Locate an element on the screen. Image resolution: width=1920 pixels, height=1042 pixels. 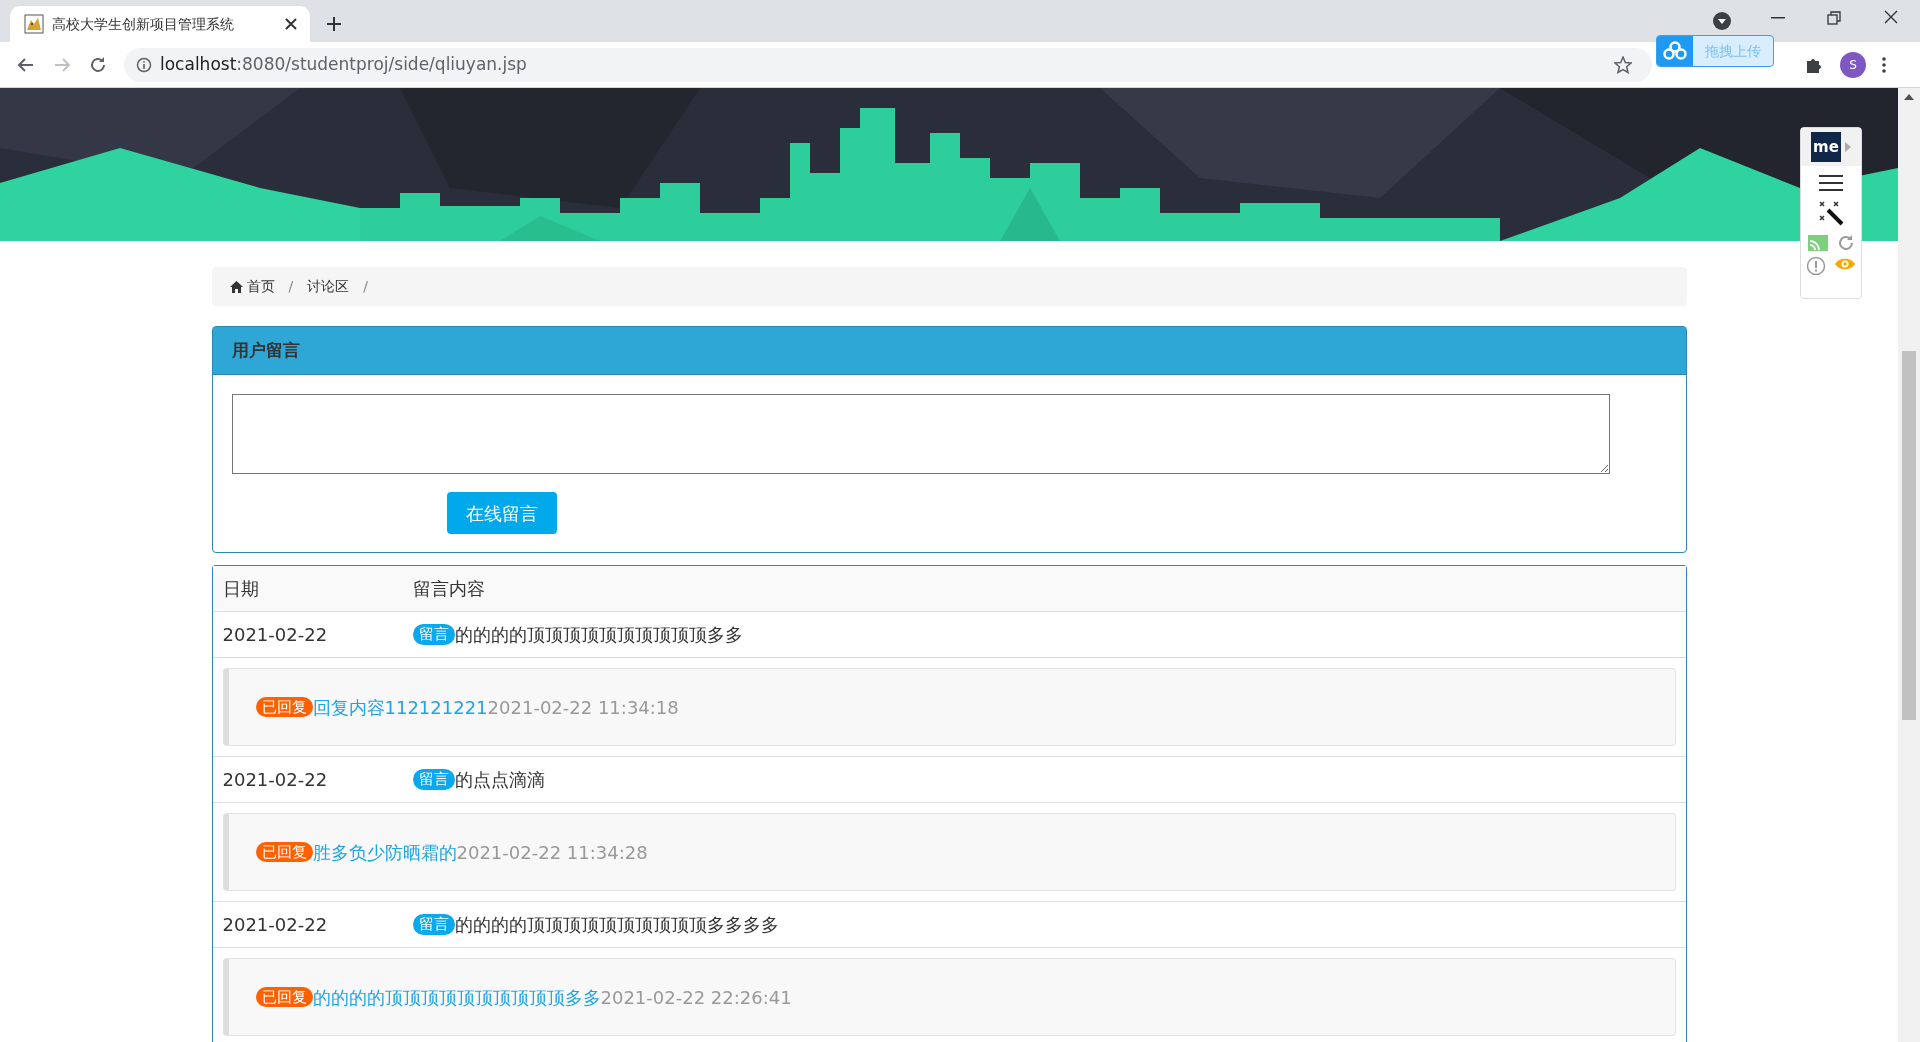
column-header: 留言内容 is located at coordinates (448, 588).